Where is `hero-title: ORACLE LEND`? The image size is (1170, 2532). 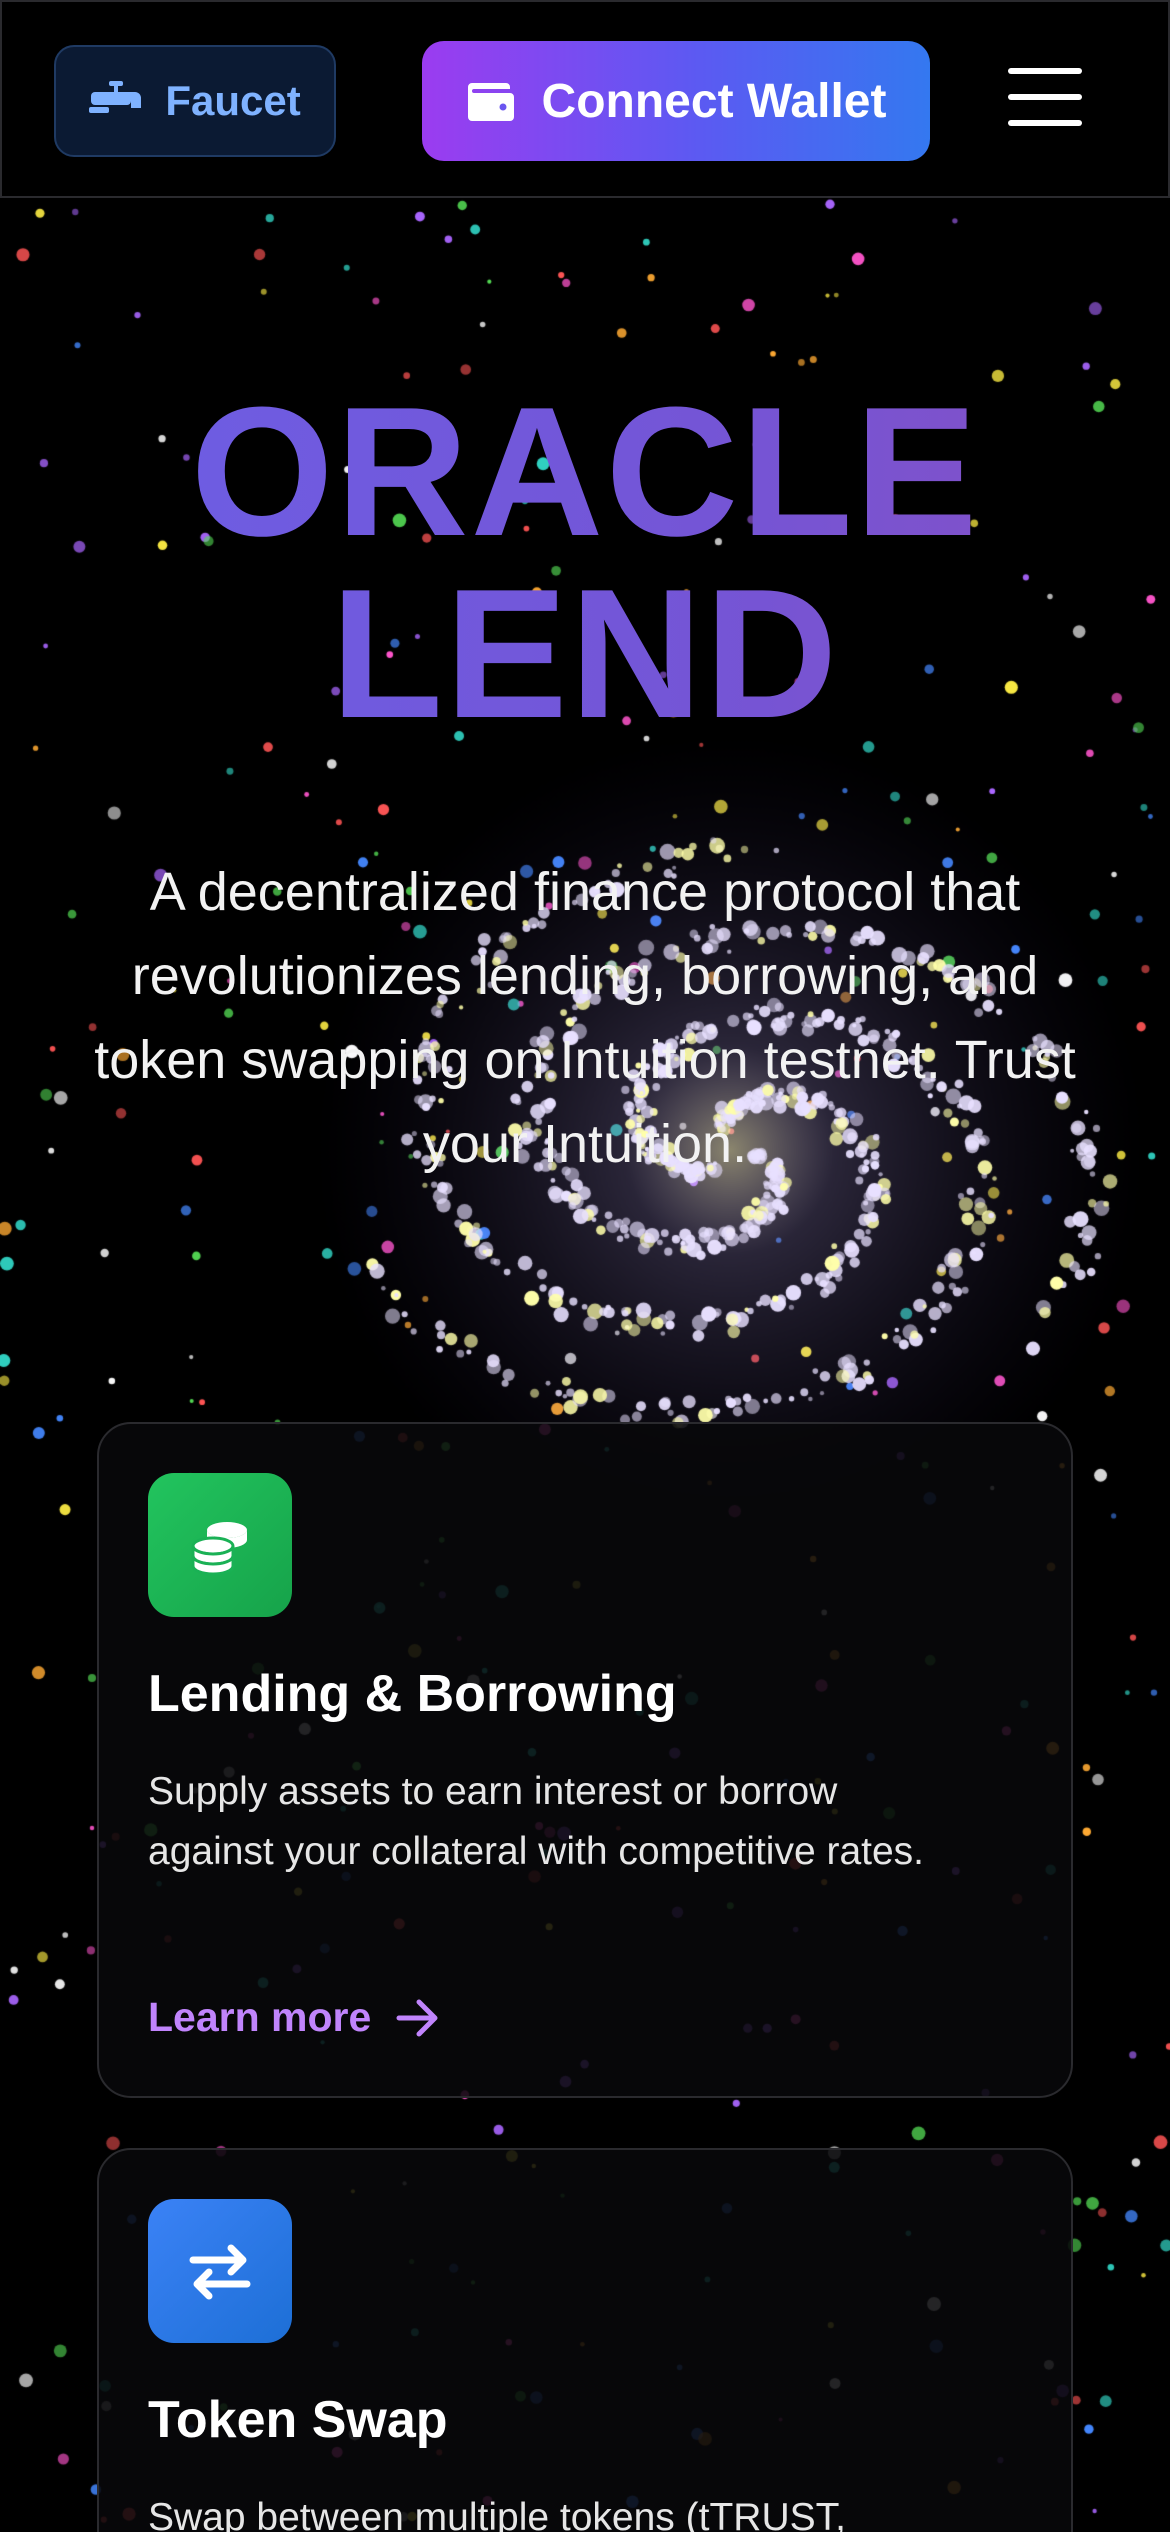 hero-title: ORACLE LEND is located at coordinates (585, 562).